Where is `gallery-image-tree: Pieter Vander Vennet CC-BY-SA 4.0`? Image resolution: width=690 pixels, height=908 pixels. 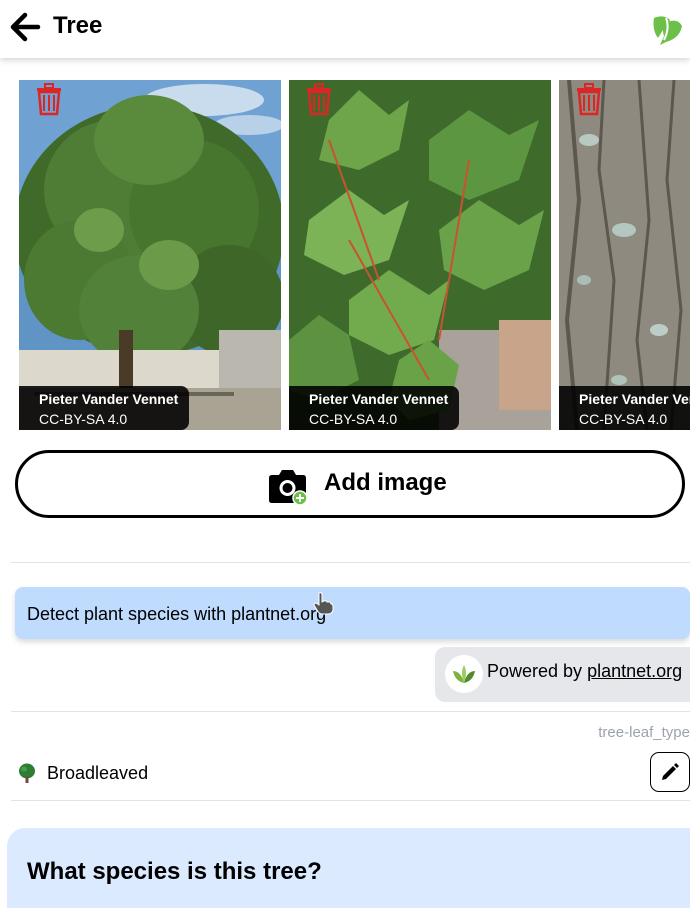 gallery-image-tree: Pieter Vander Vennet CC-BY-SA 4.0 is located at coordinates (150, 255).